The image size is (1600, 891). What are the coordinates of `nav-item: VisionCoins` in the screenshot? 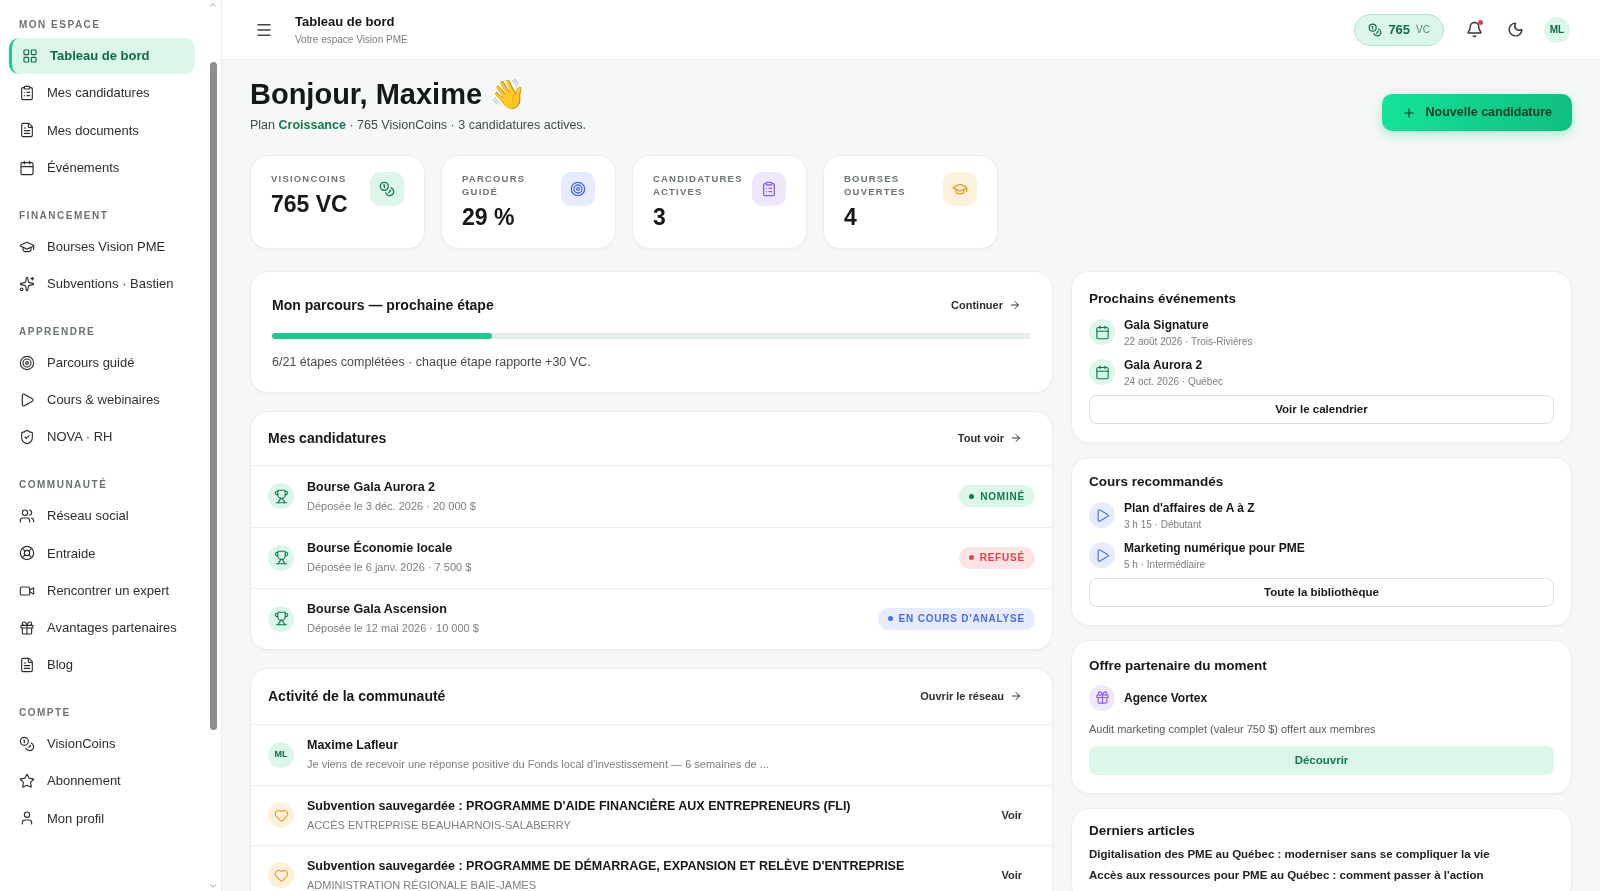 It's located at (102, 743).